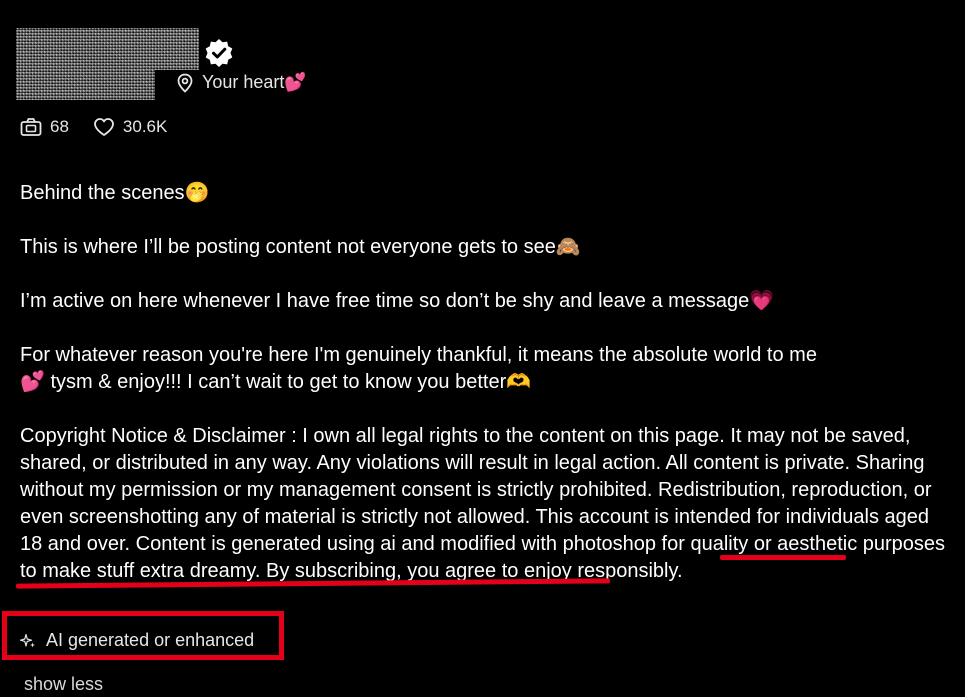  I want to click on ai-generated-label: AI generated or enhanced, so click(150, 640).